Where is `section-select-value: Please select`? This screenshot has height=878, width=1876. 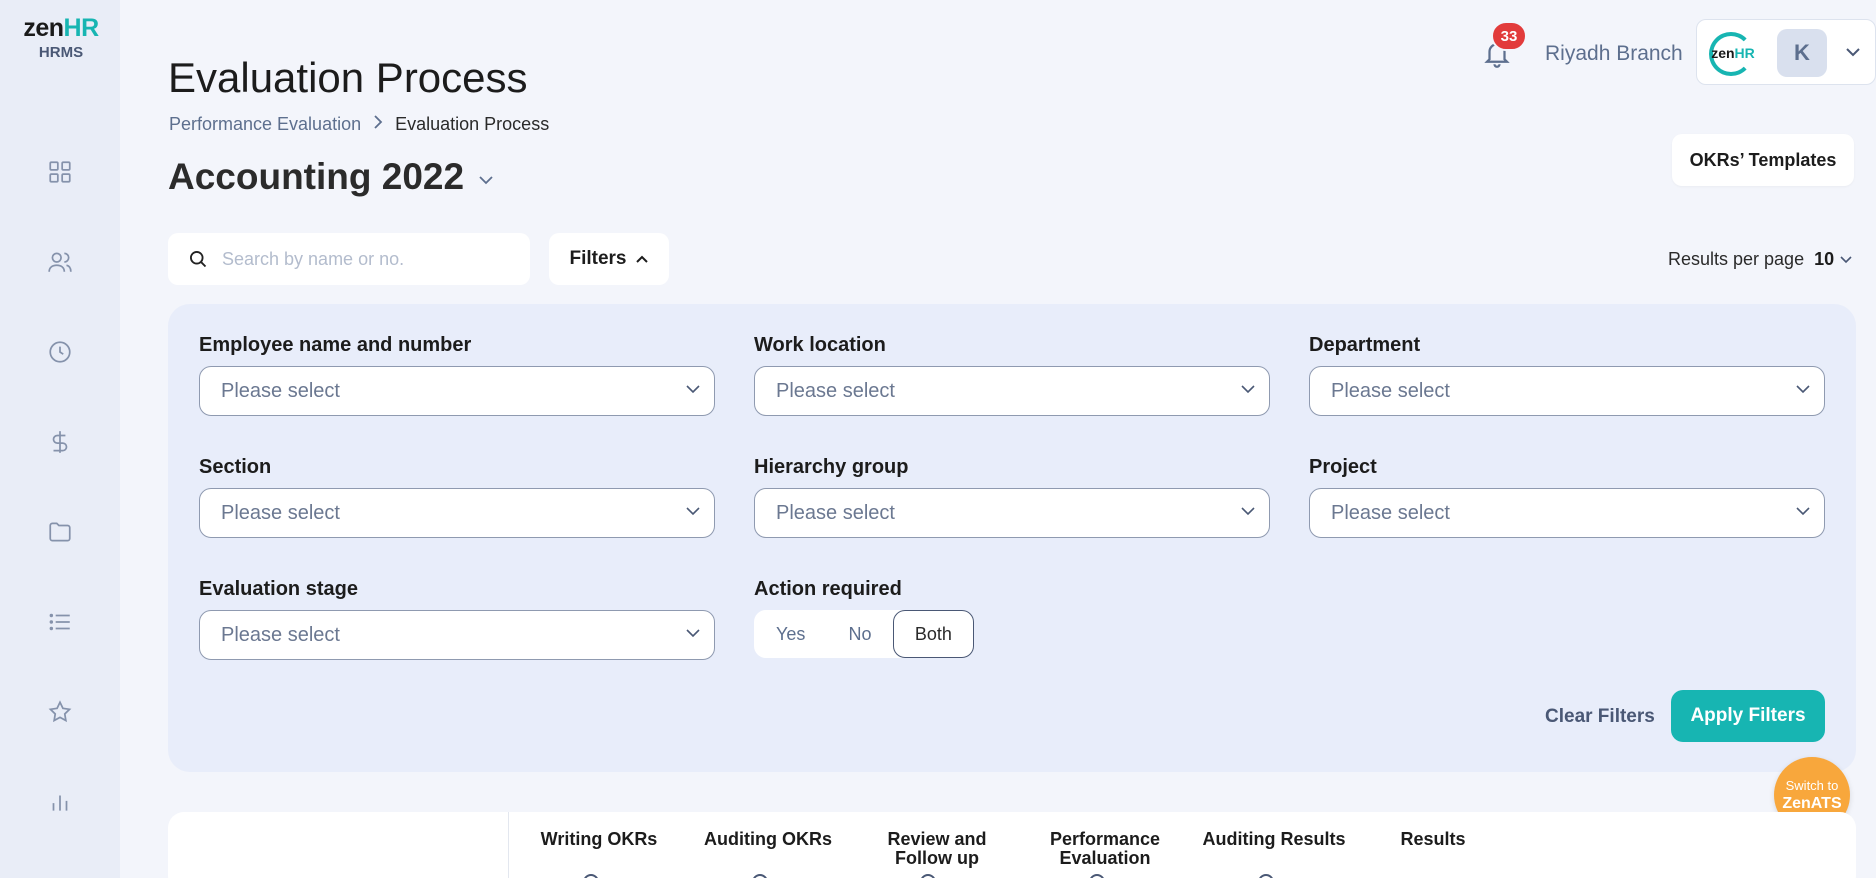
section-select-value: Please select is located at coordinates (280, 512).